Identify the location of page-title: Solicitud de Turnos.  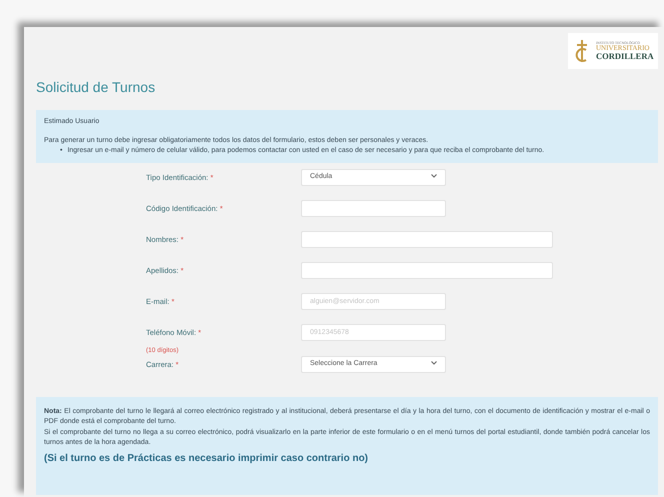
(96, 87).